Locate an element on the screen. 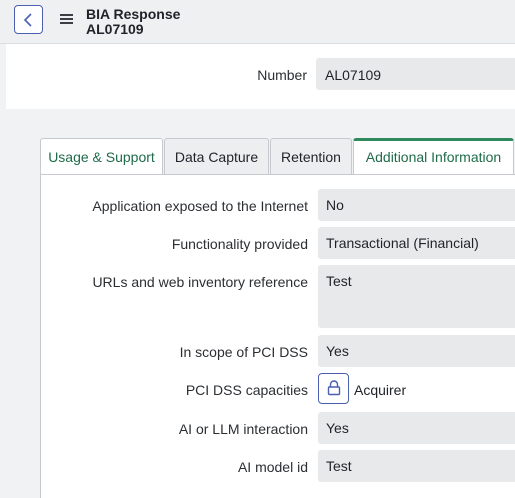 Image resolution: width=515 pixels, height=498 pixels. back-button is located at coordinates (28, 19).